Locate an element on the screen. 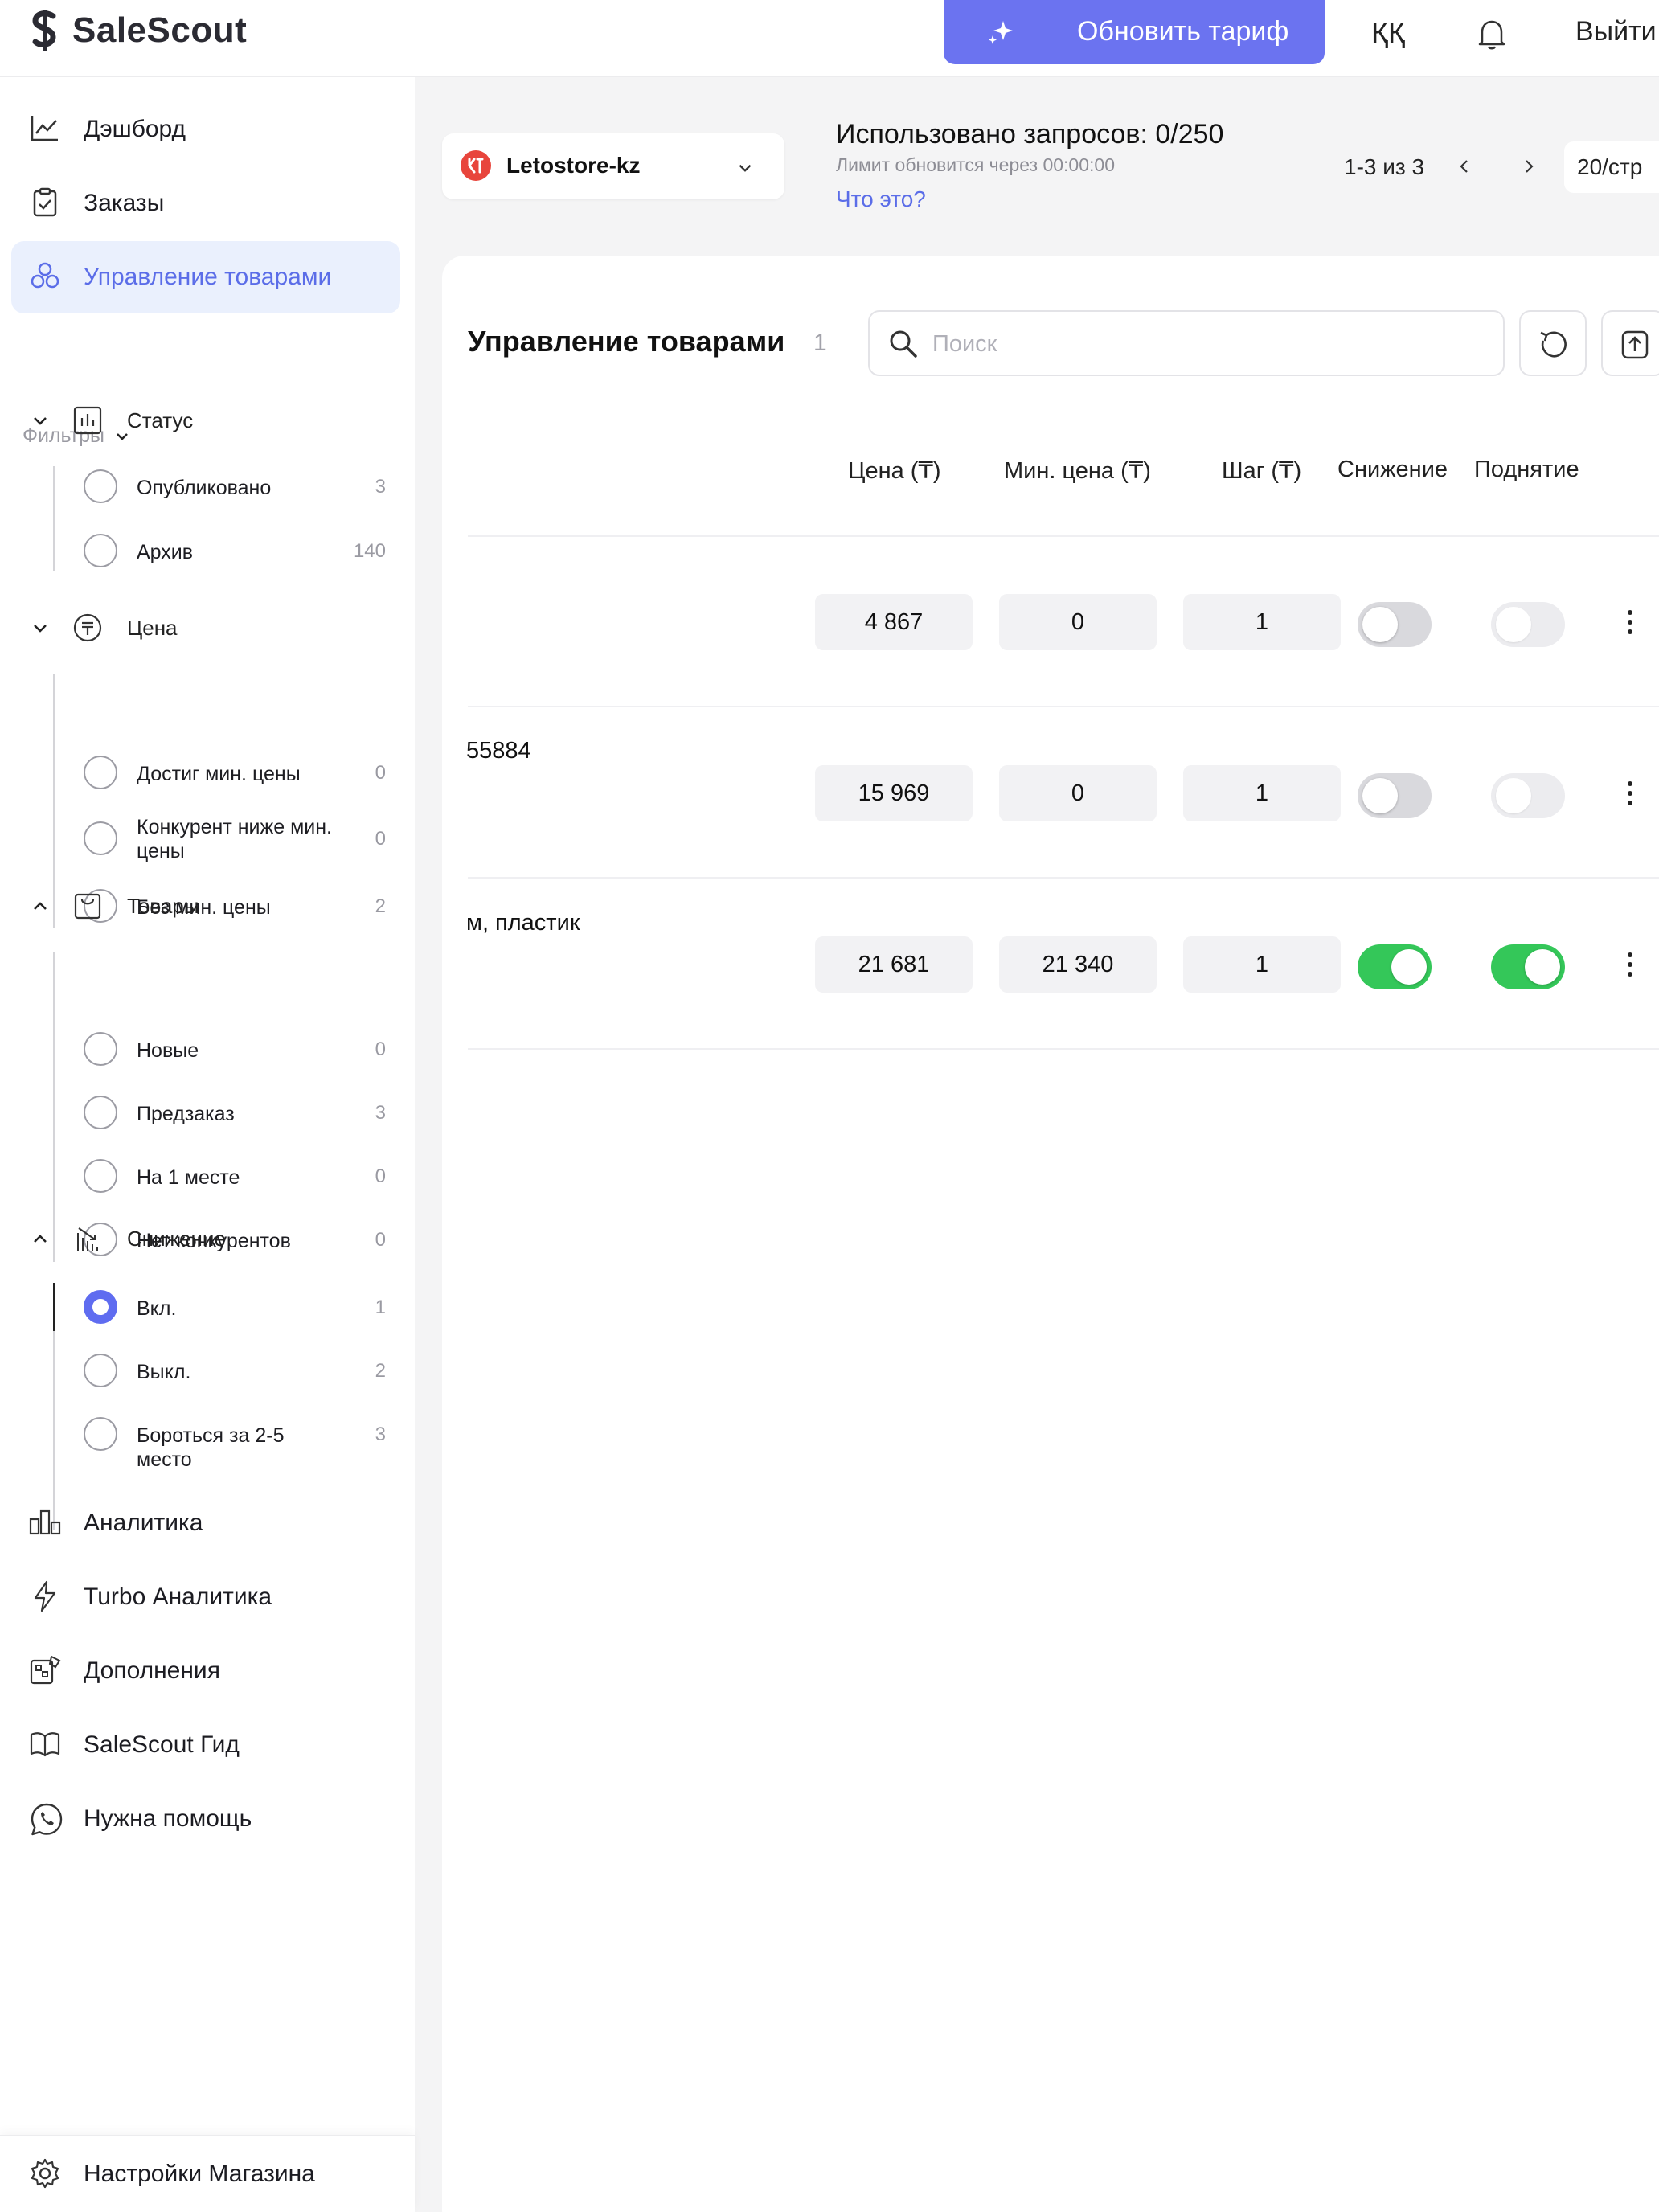  logout-button: Выйти is located at coordinates (1616, 31).